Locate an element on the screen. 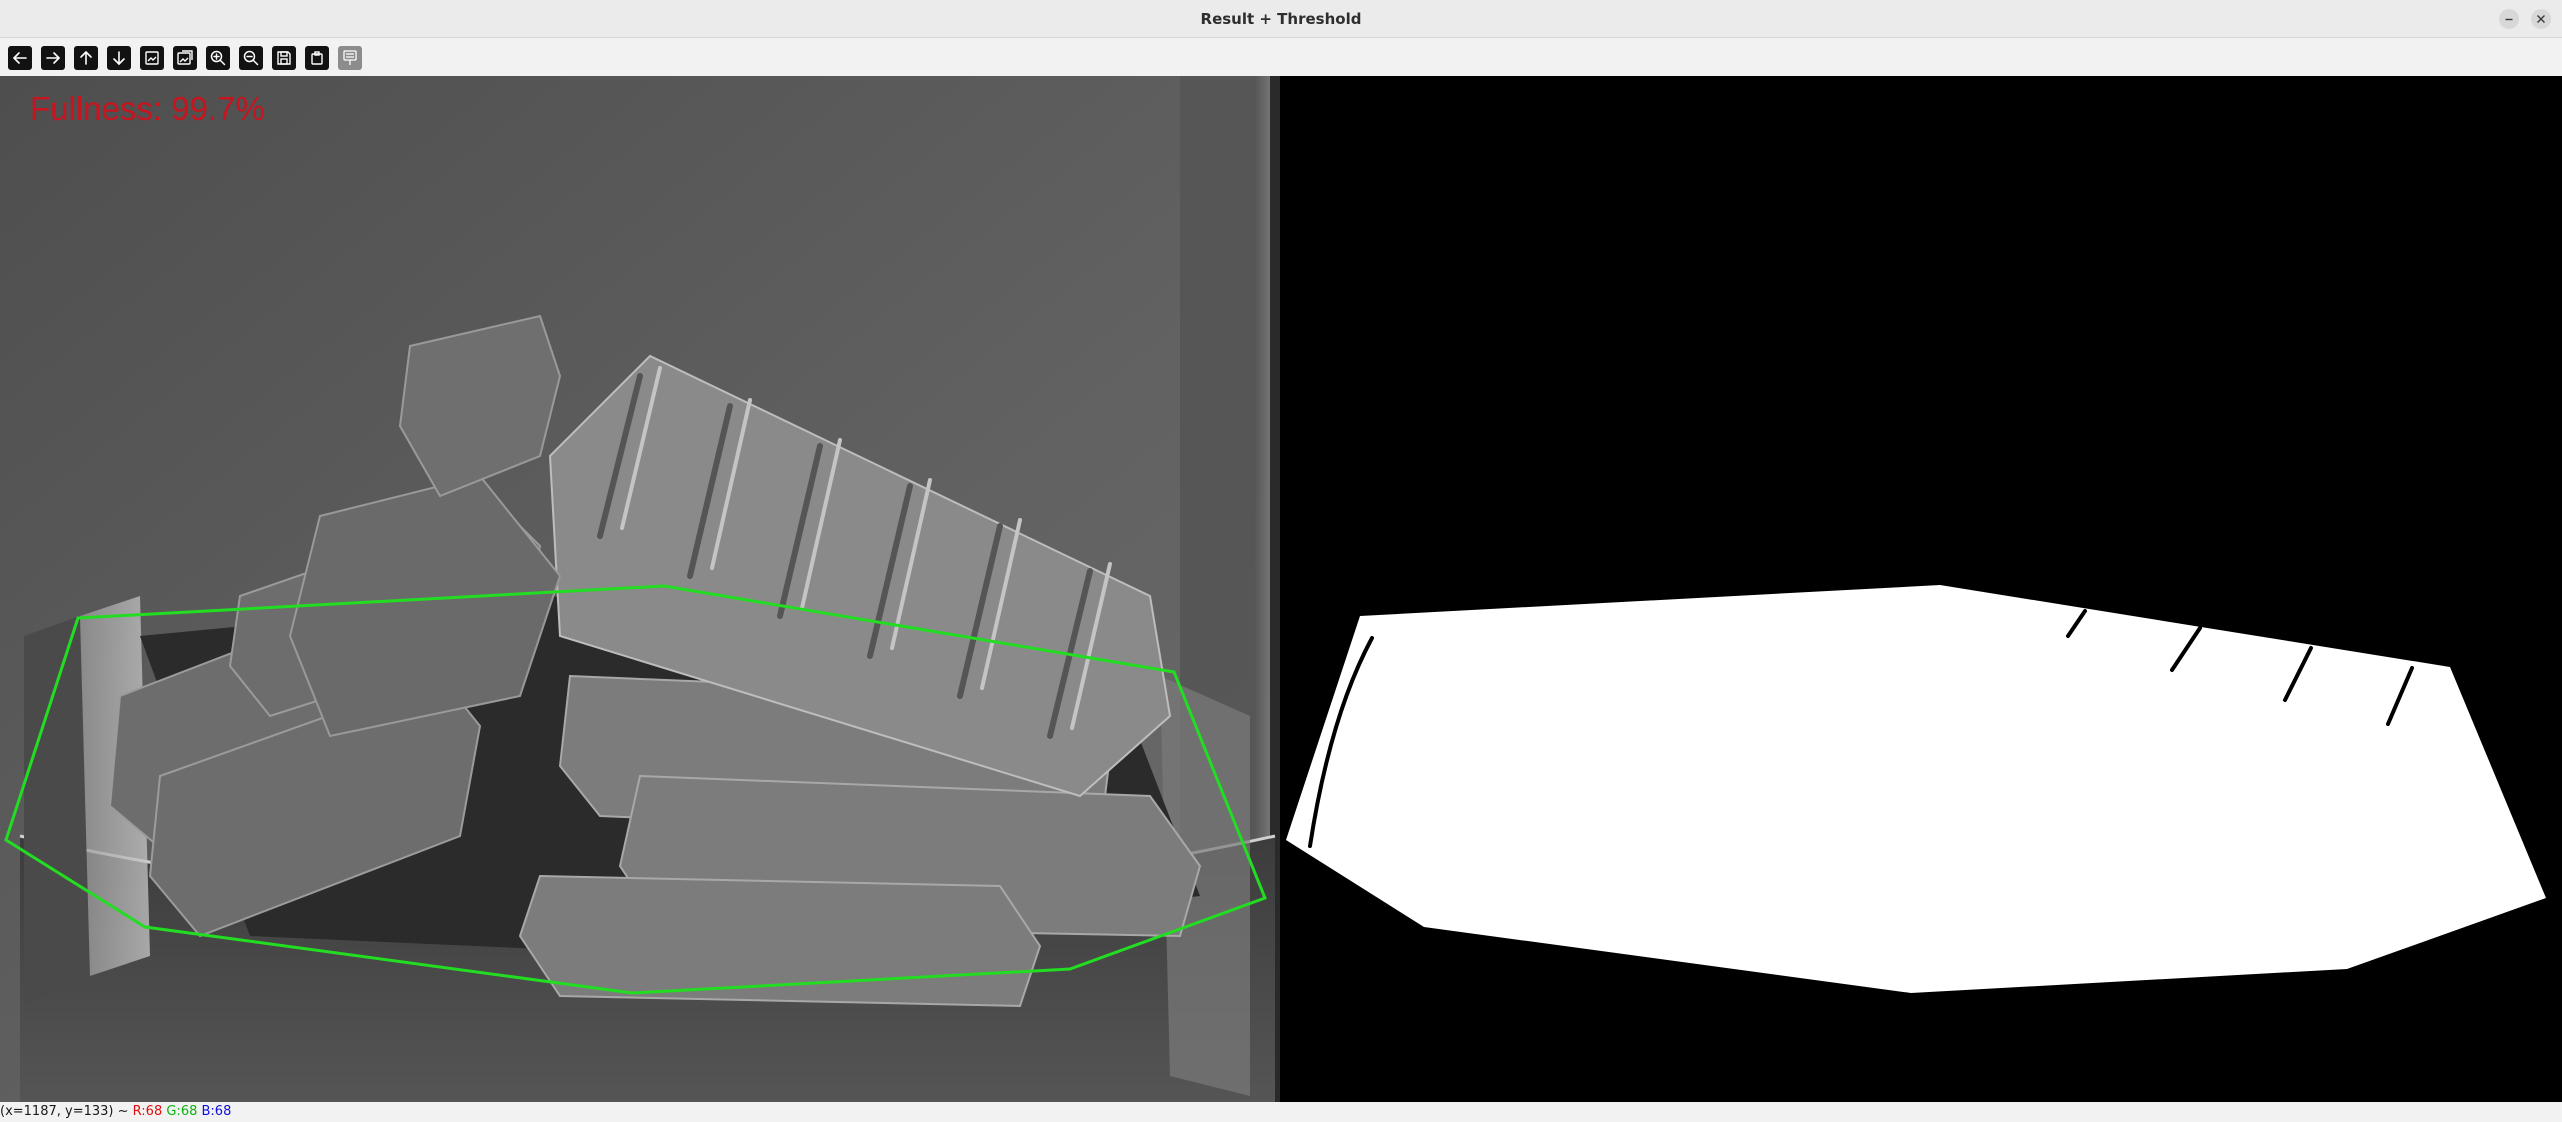 Image resolution: width=2562 pixels, height=1122 pixels. pixel-red-value: R:68 is located at coordinates (147, 1111).